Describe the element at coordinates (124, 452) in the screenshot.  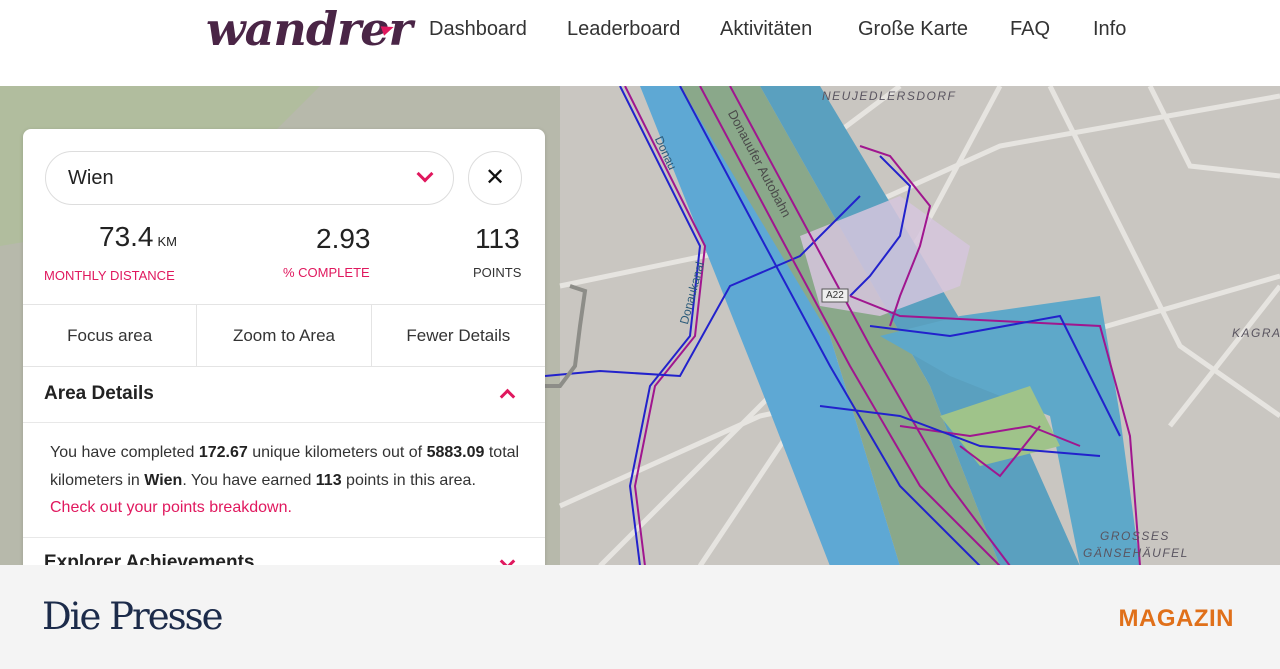
I see `details-text-1: You have completed` at that location.